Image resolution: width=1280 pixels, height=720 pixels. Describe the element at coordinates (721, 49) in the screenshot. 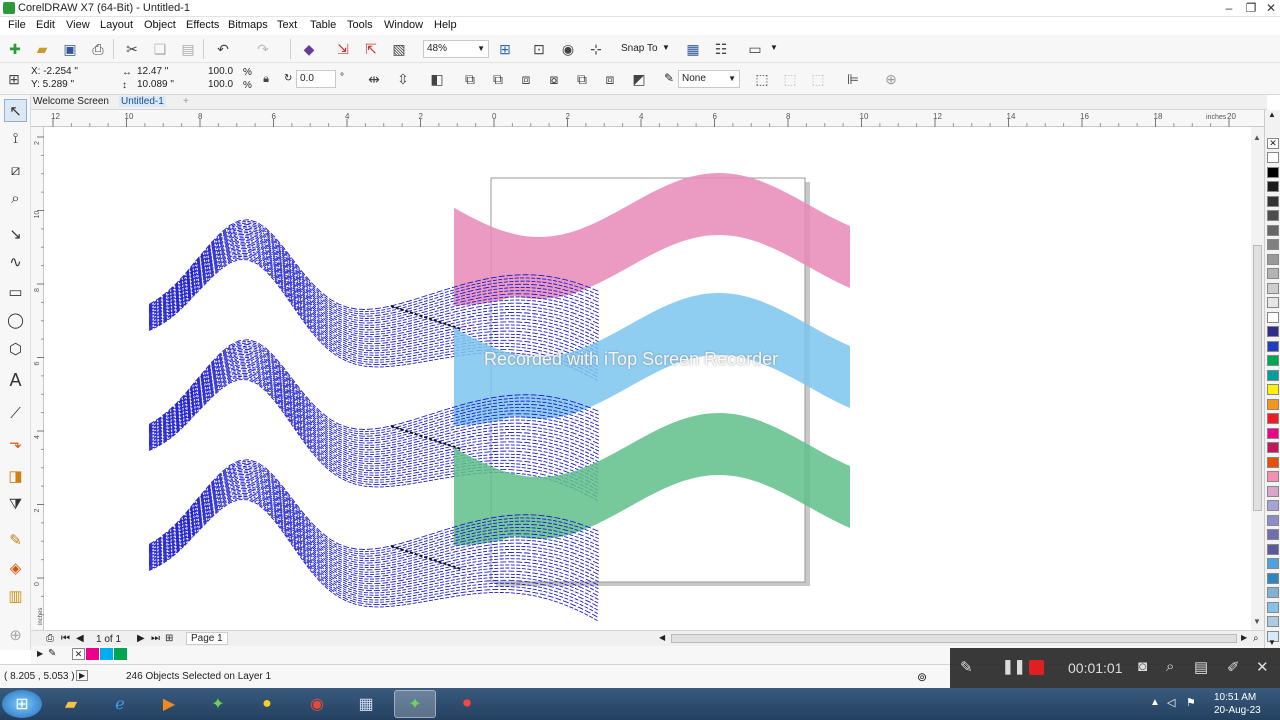

I see `application-launcher-icon: ☷` at that location.